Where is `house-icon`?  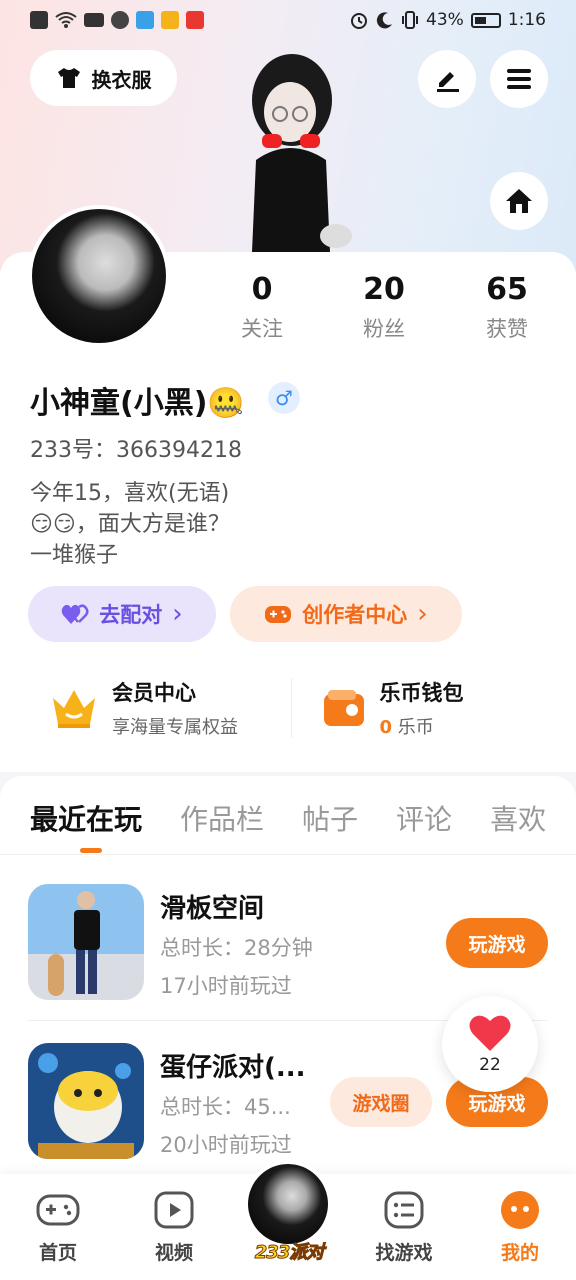 house-icon is located at coordinates (519, 201).